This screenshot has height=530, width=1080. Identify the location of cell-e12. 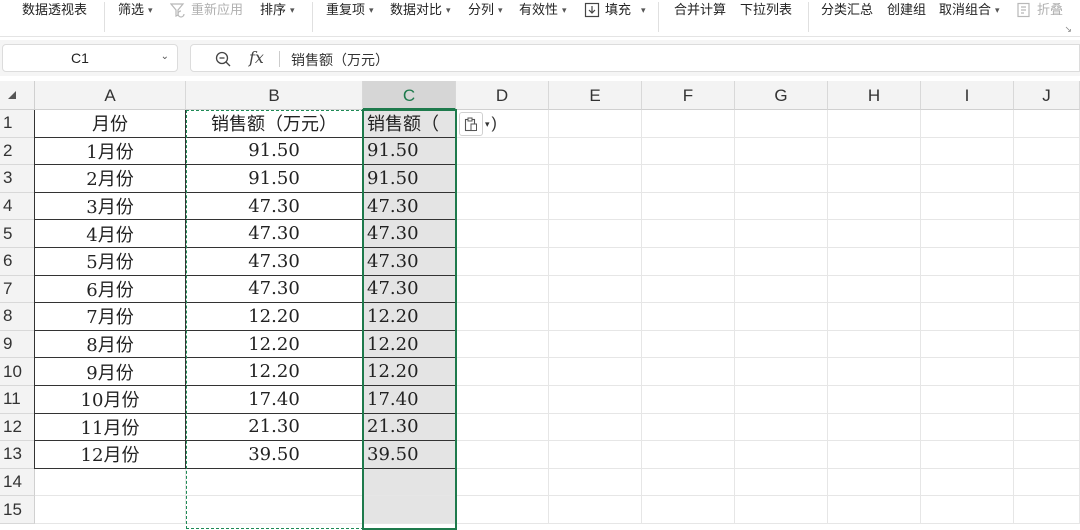
(595, 427).